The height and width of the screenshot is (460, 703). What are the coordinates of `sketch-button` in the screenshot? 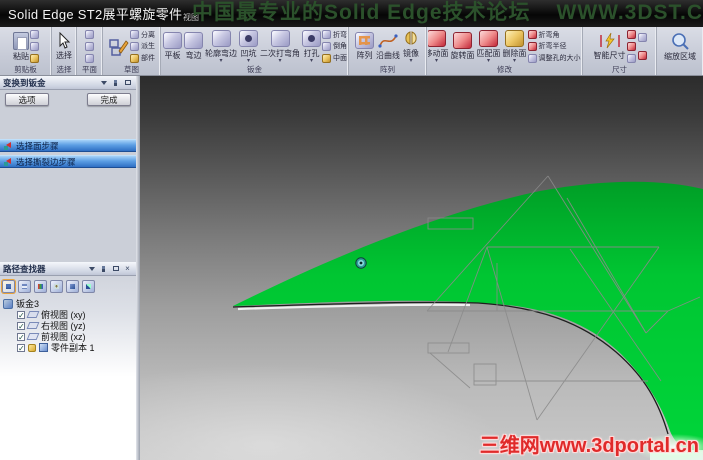 It's located at (119, 47).